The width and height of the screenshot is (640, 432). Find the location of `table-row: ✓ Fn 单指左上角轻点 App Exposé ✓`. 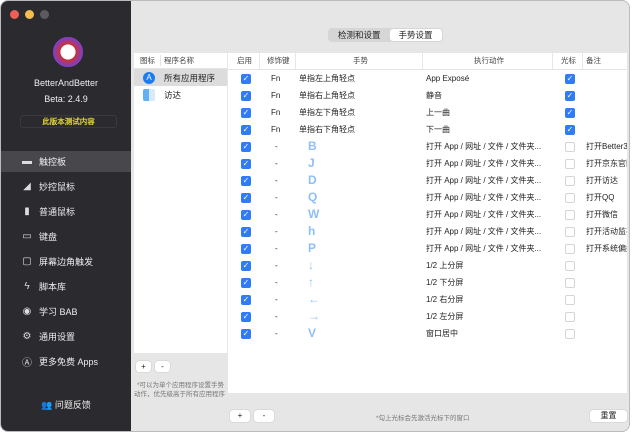

table-row: ✓ Fn 单指左上角轻点 App Exposé ✓ is located at coordinates (427, 78).